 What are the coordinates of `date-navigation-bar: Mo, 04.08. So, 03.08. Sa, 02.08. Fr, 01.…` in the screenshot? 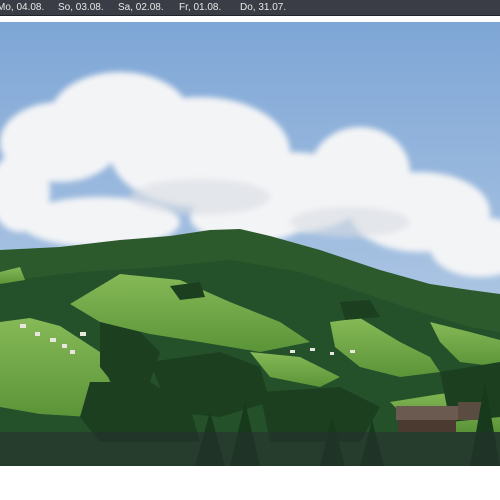 It's located at (250, 8).